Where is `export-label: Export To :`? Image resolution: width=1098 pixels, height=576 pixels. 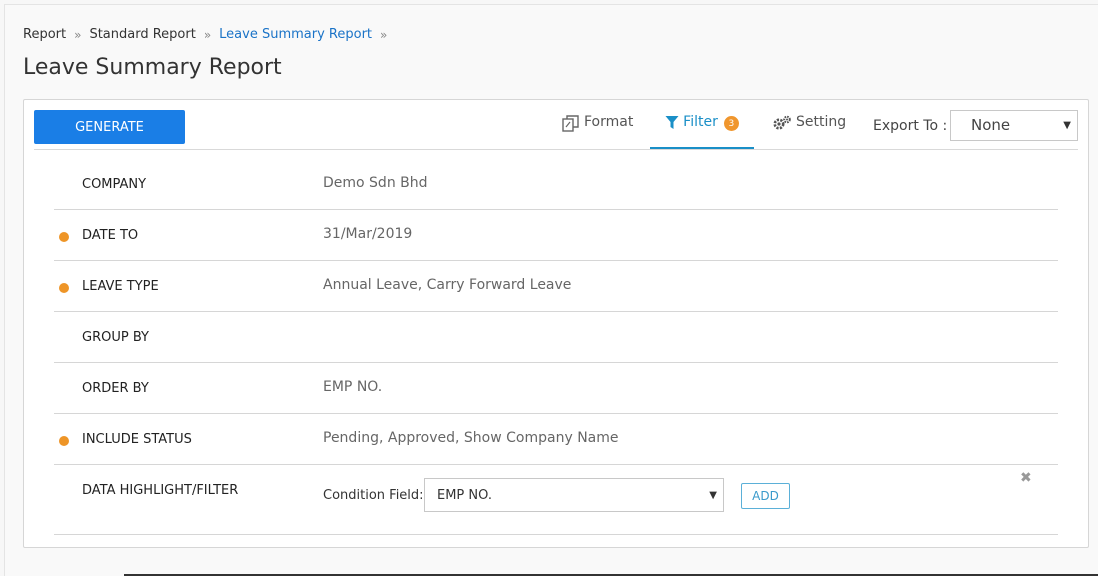
export-label: Export To : is located at coordinates (910, 126).